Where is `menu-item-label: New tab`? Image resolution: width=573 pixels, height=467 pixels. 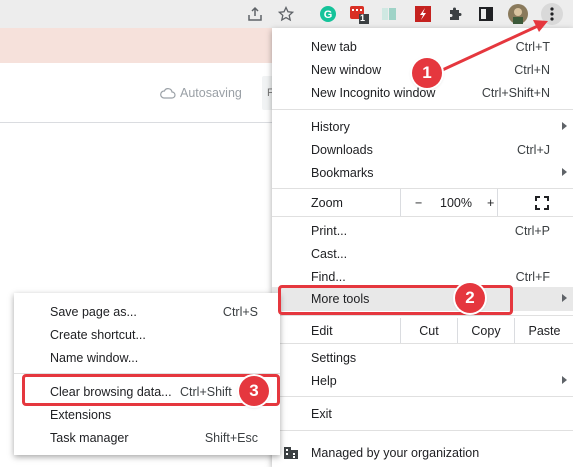
menu-item-label: New tab is located at coordinates (334, 46).